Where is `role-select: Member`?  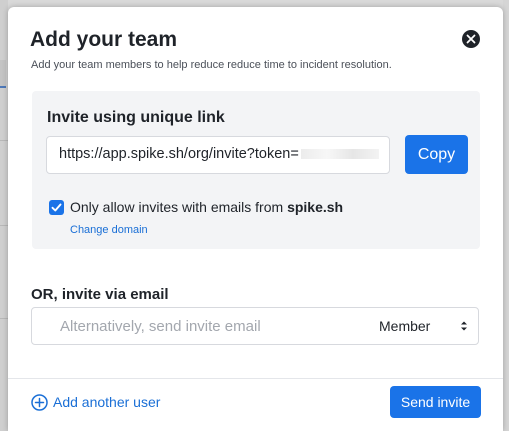 role-select: Member is located at coordinates (425, 326).